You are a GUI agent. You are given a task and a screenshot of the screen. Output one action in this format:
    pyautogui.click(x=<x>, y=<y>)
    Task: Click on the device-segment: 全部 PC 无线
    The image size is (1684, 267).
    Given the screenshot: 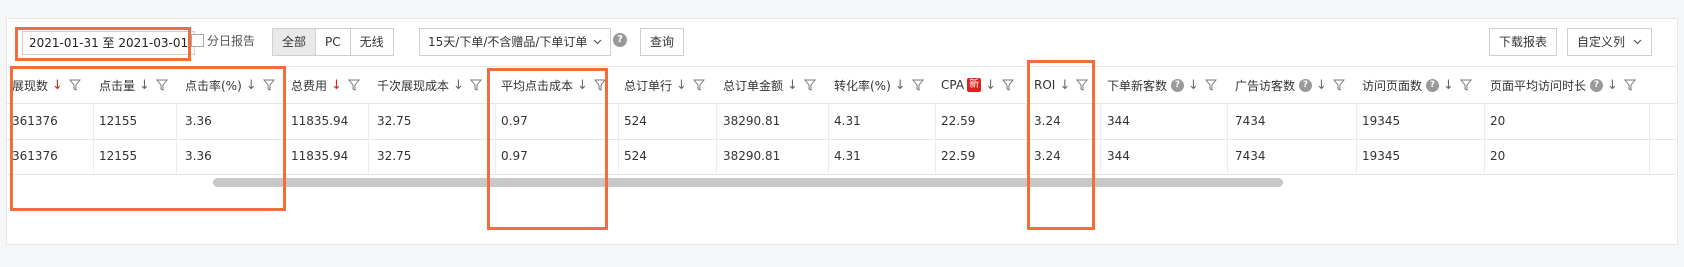 What is the action you would take?
    pyautogui.click(x=333, y=42)
    